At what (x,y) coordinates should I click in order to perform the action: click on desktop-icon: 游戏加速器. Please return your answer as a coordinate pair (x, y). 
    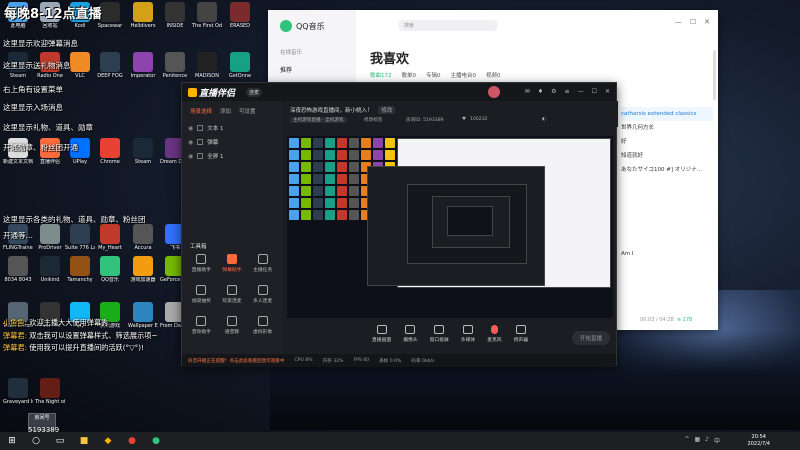
    Looking at the image, I should click on (143, 269).